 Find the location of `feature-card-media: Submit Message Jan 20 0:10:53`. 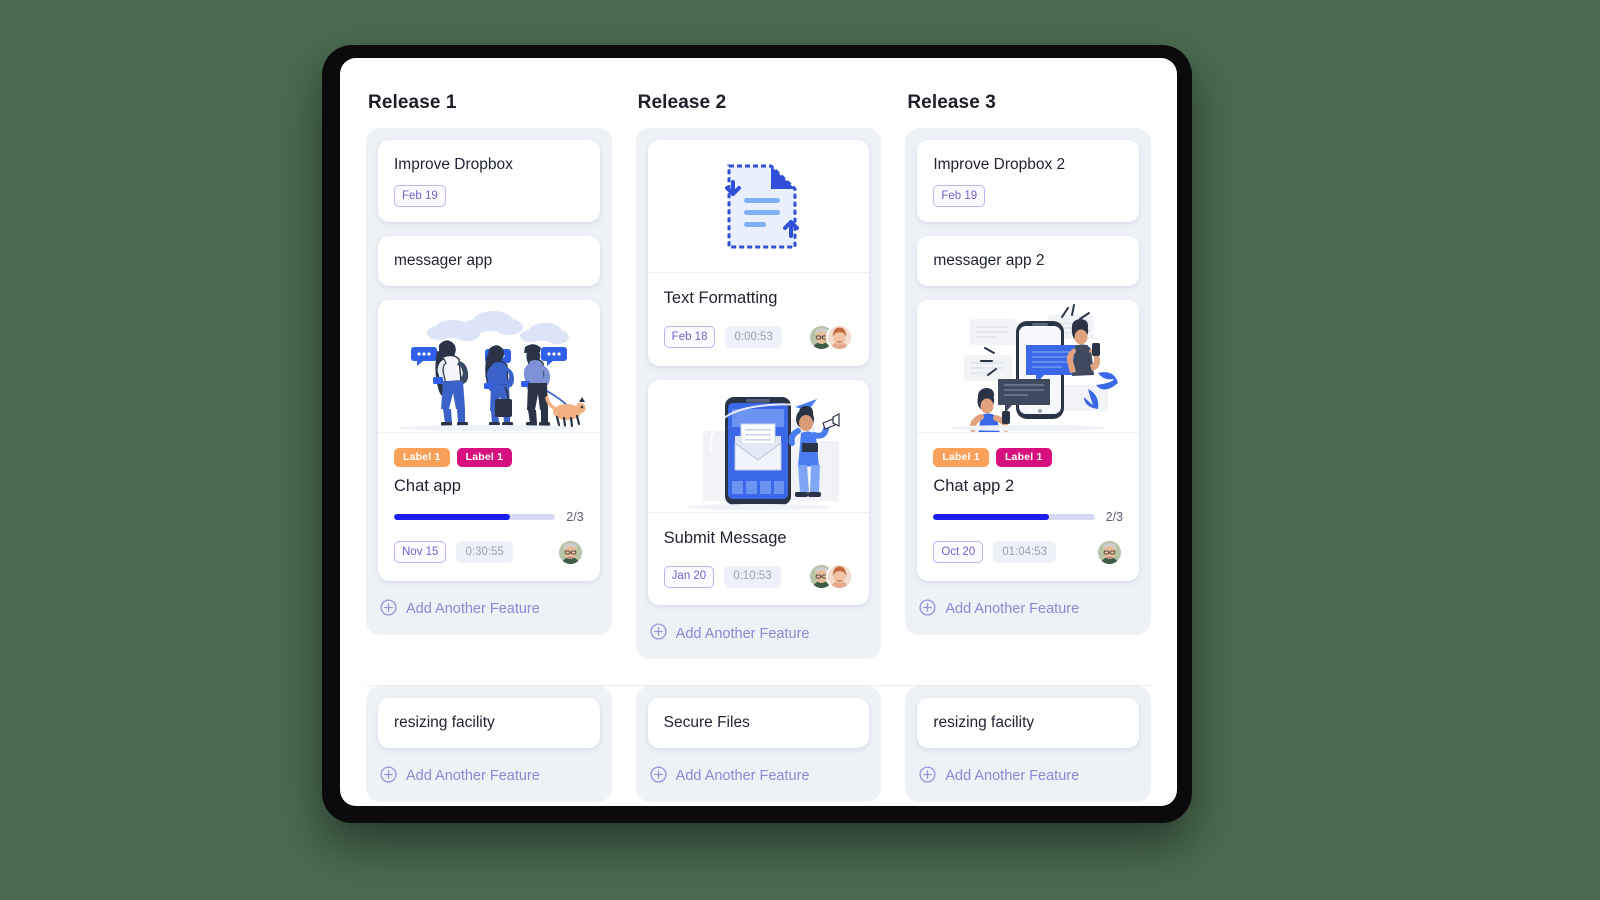

feature-card-media: Submit Message Jan 20 0:10:53 is located at coordinates (758, 492).